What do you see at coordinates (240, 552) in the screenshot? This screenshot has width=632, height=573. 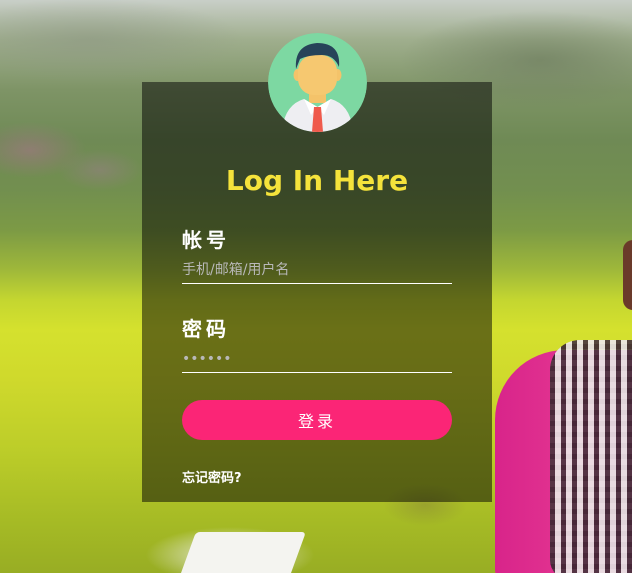 I see `background-paper` at bounding box center [240, 552].